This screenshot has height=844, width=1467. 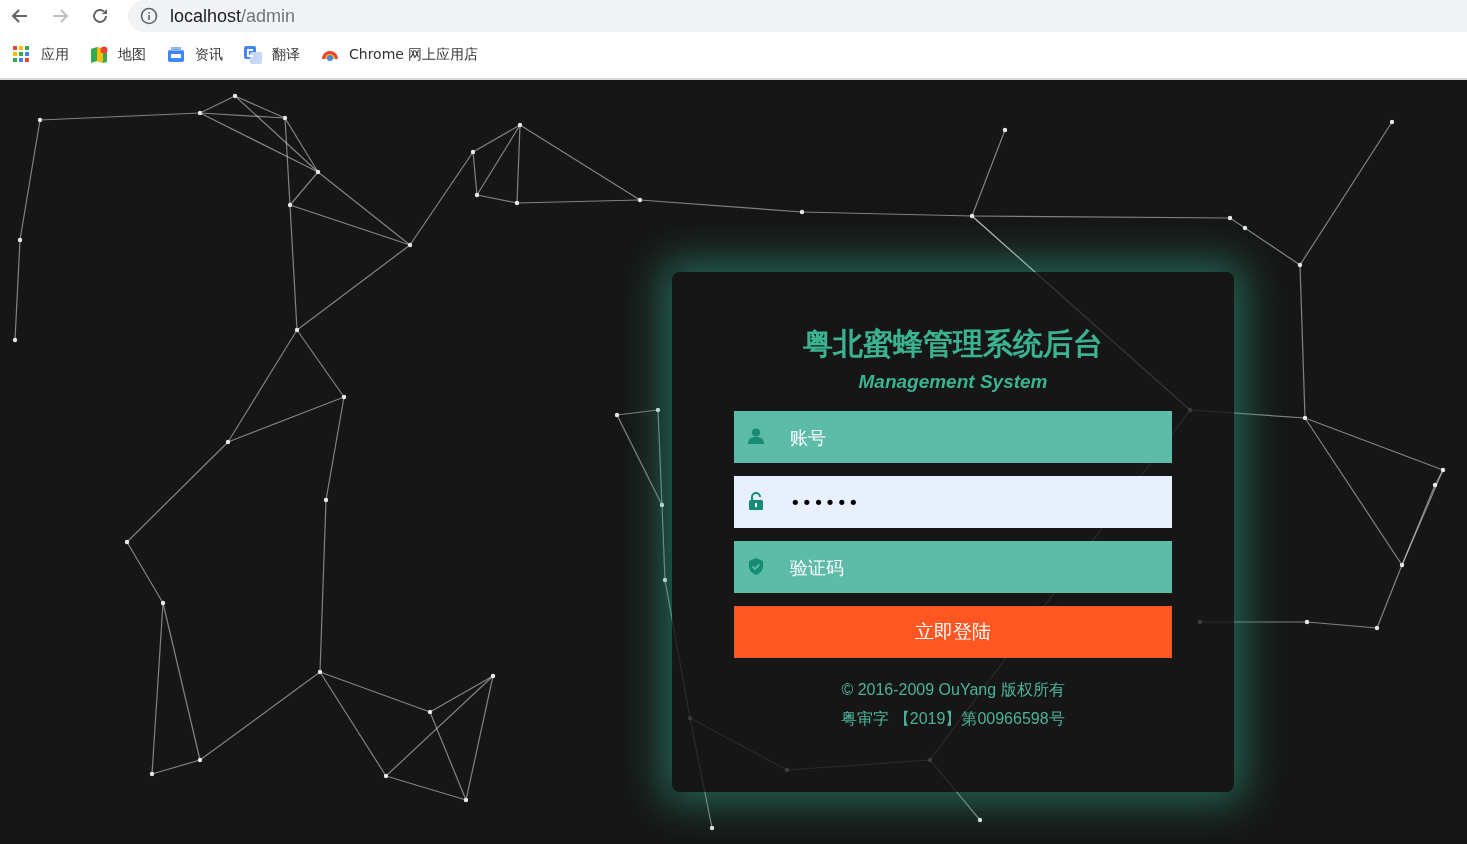 What do you see at coordinates (176, 55) in the screenshot?
I see `newspaper-icon` at bounding box center [176, 55].